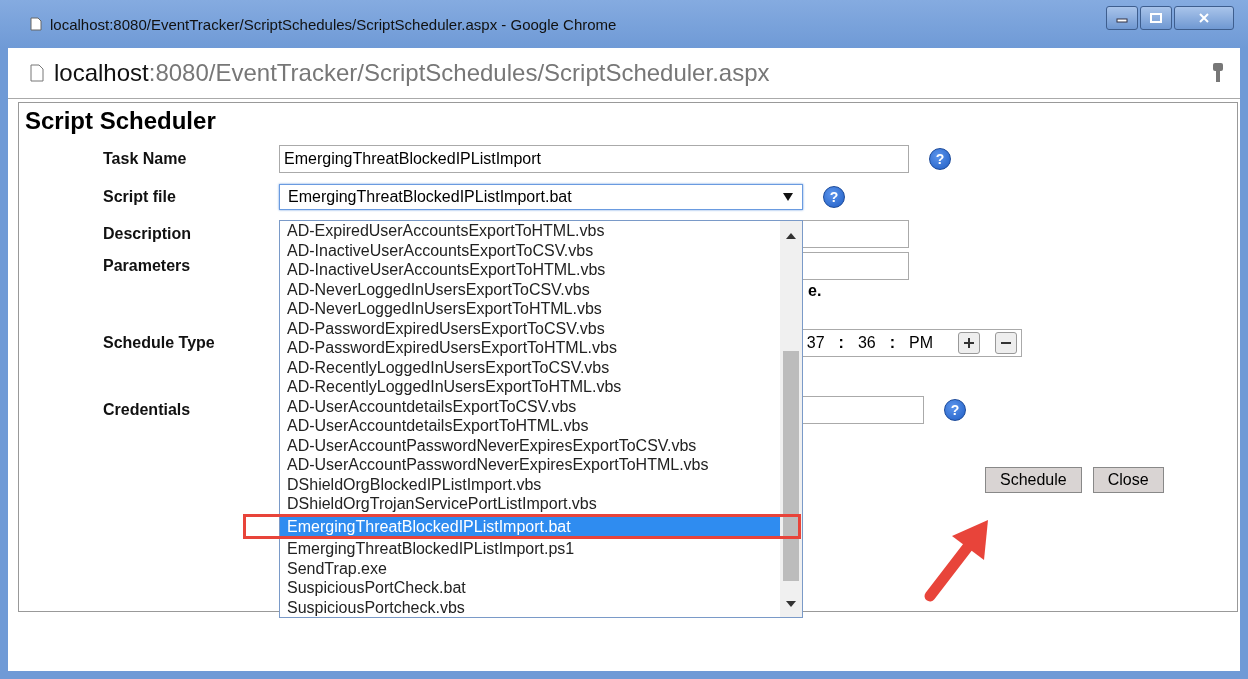 The width and height of the screenshot is (1248, 679). What do you see at coordinates (121, 121) in the screenshot?
I see `page-heading: Script Scheduler` at bounding box center [121, 121].